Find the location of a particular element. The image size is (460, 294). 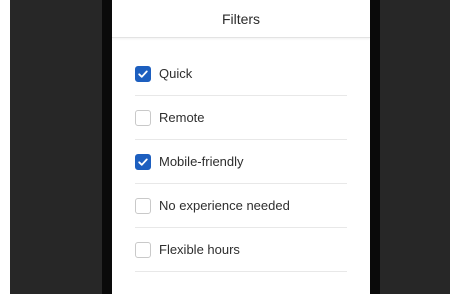

filter-option-quick: Quick is located at coordinates (241, 74).